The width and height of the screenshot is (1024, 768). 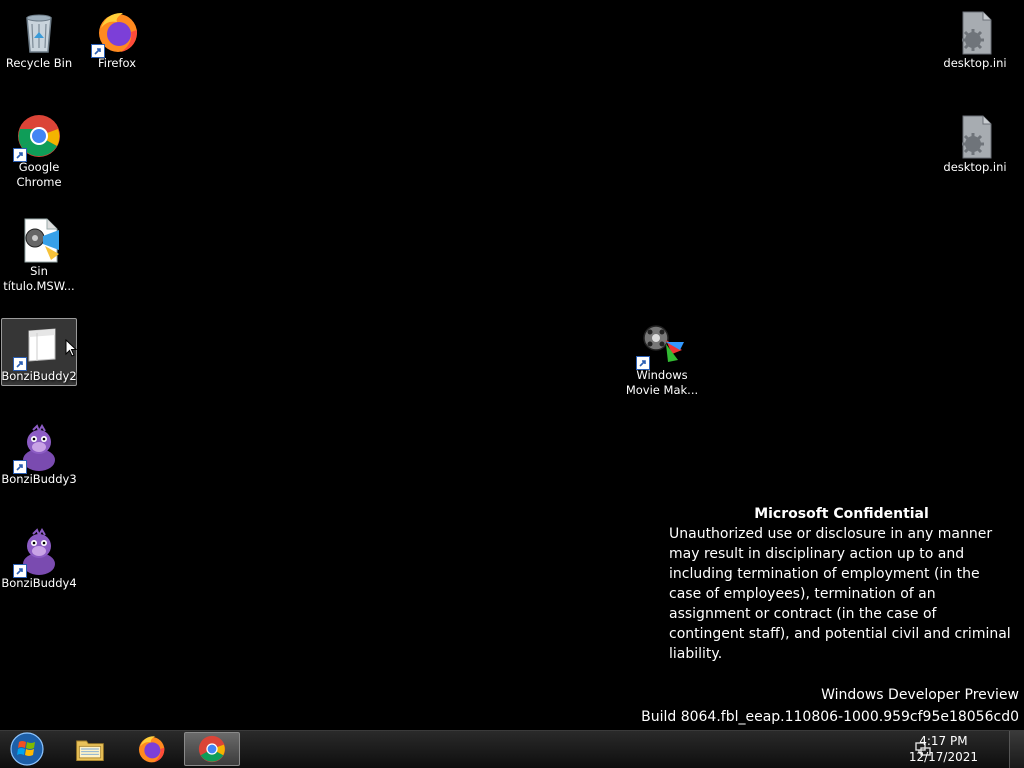 What do you see at coordinates (45, 346) in the screenshot?
I see `generic-window-icon` at bounding box center [45, 346].